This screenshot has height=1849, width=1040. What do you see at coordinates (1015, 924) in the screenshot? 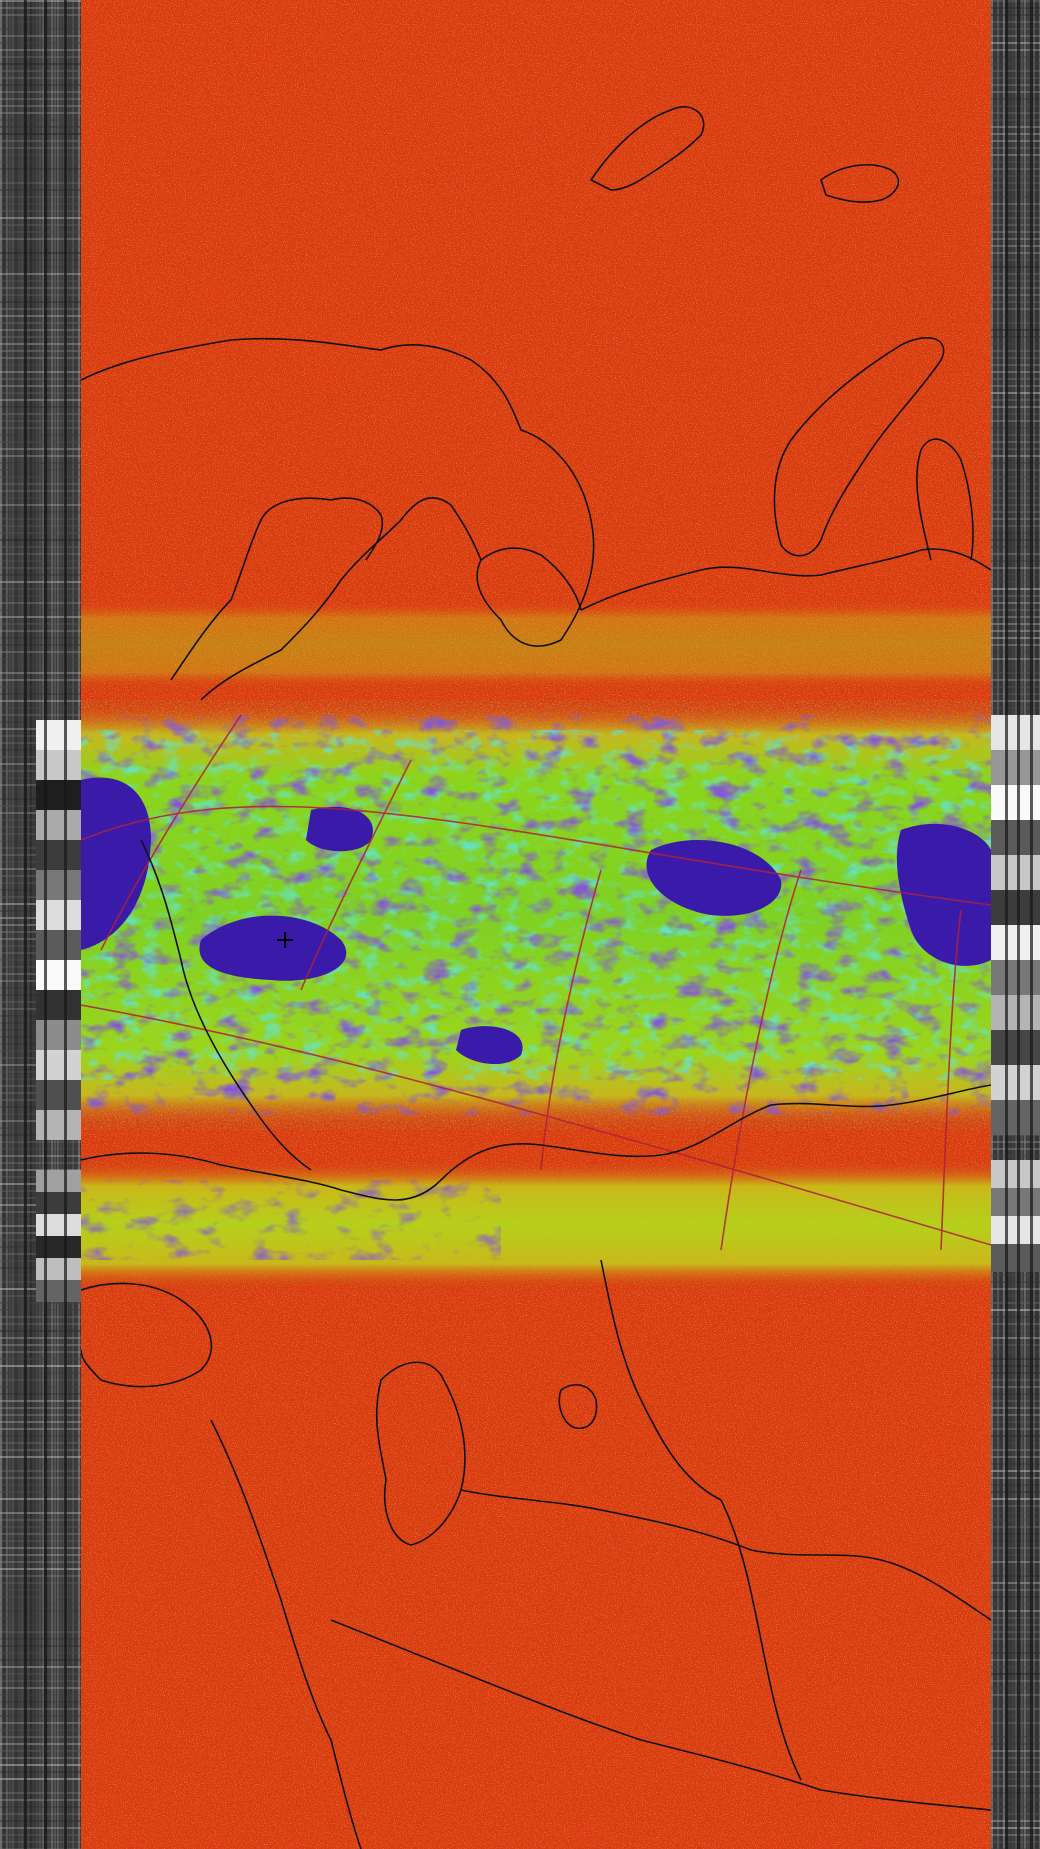
I see `telemetry-strip-right` at bounding box center [1015, 924].